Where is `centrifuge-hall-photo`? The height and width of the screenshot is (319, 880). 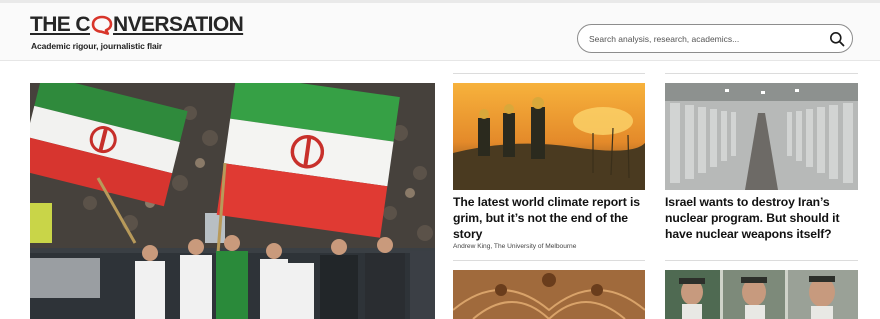 centrifuge-hall-photo is located at coordinates (761, 136).